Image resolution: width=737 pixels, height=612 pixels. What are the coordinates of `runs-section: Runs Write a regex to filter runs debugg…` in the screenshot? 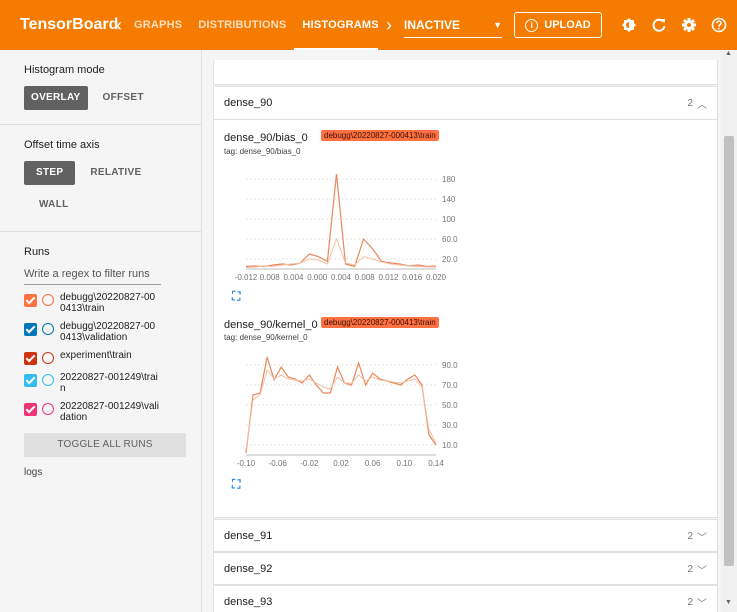 It's located at (100, 344).